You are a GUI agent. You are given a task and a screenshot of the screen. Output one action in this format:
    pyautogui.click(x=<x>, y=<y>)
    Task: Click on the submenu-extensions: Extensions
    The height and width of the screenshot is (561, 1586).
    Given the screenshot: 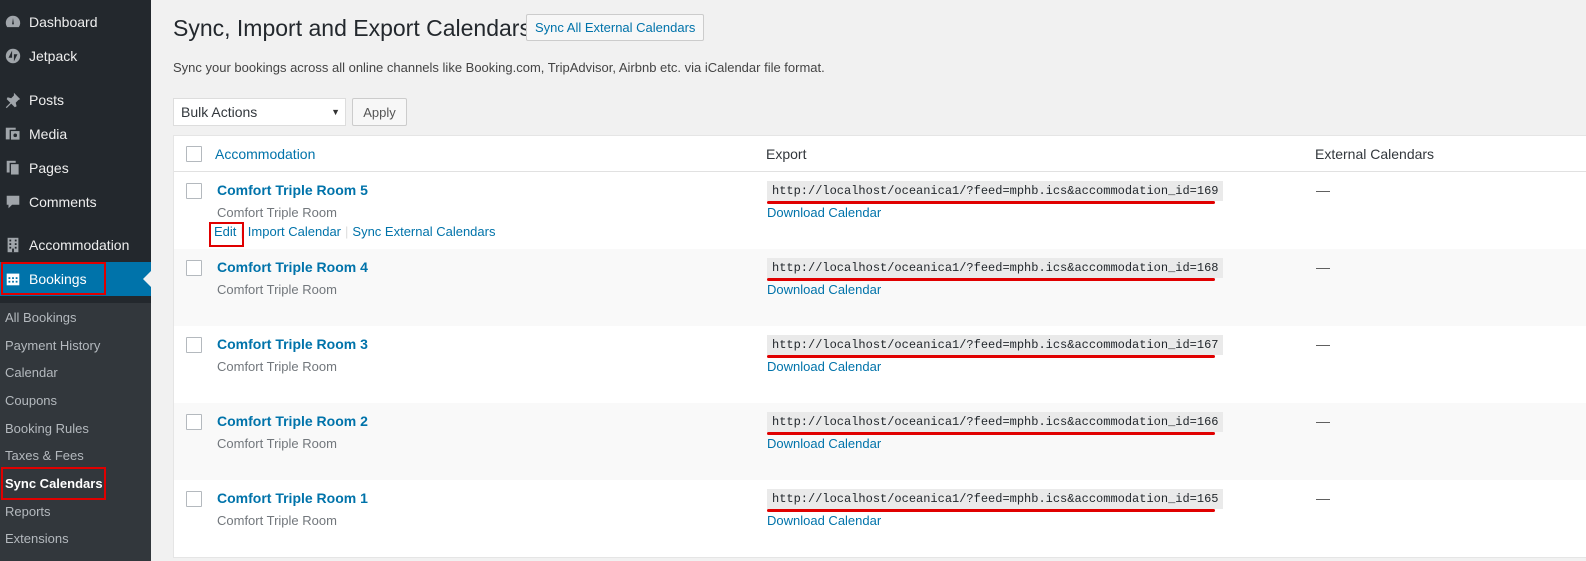 What is the action you would take?
    pyautogui.click(x=37, y=538)
    